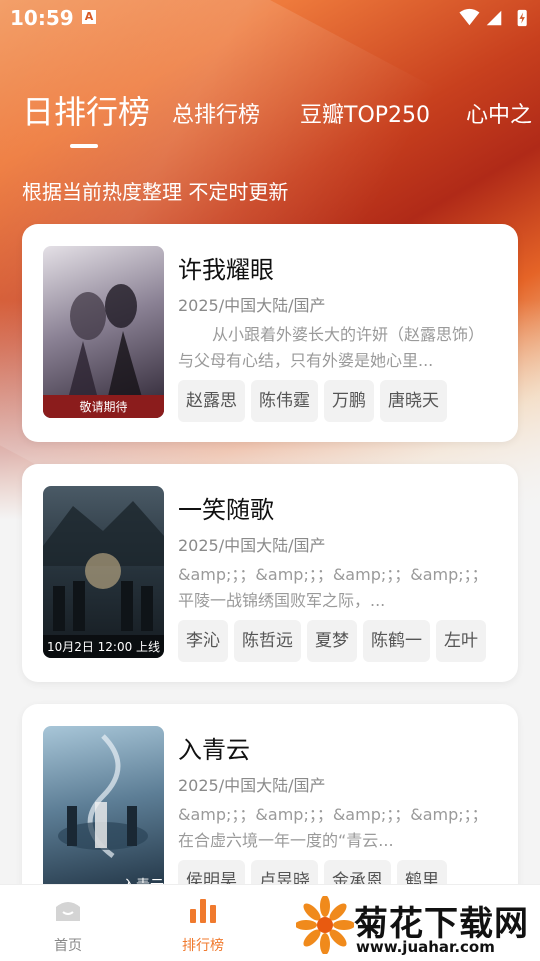  Describe the element at coordinates (214, 750) in the screenshot. I see `drama-title: 入青云` at that location.